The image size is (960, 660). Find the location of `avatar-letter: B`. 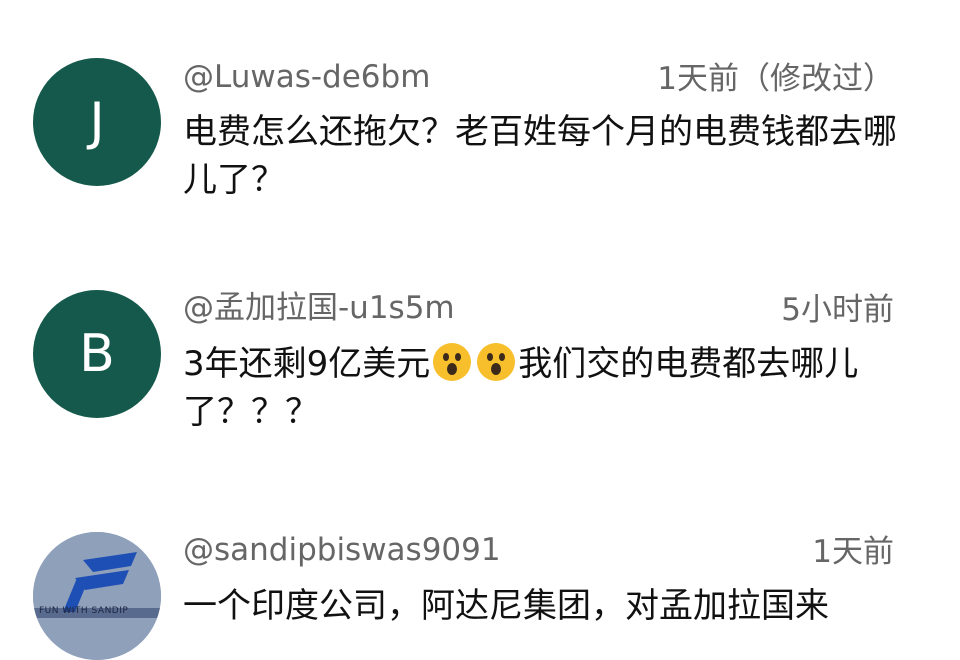

avatar-letter: B is located at coordinates (97, 354).